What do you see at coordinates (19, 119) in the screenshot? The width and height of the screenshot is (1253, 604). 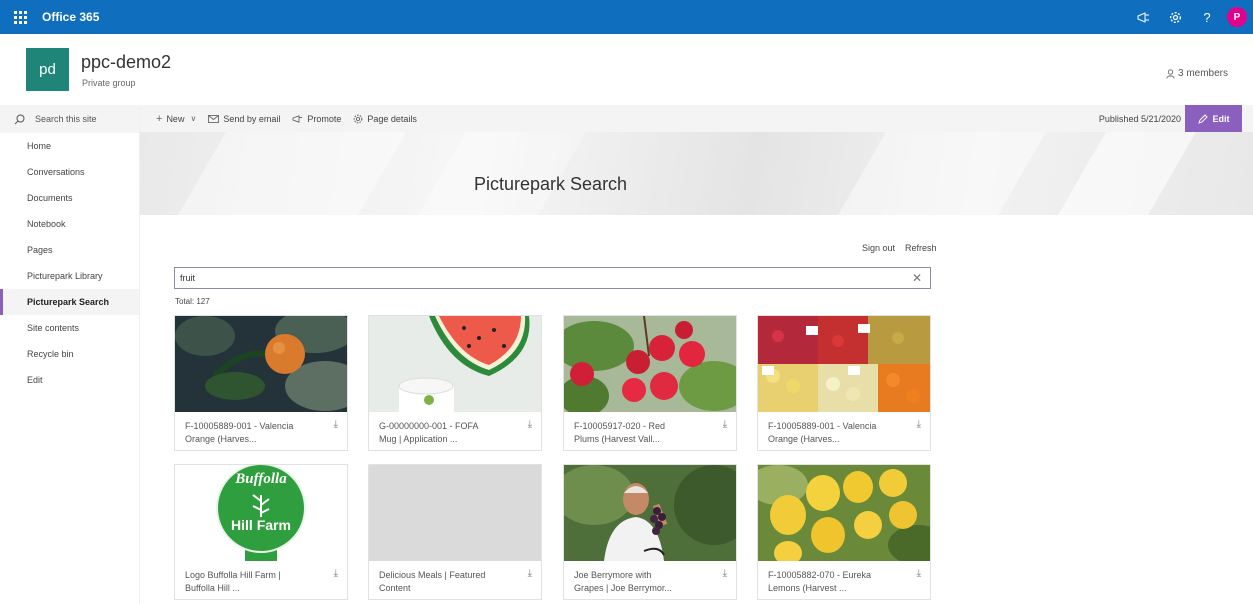 I see `search-icon` at bounding box center [19, 119].